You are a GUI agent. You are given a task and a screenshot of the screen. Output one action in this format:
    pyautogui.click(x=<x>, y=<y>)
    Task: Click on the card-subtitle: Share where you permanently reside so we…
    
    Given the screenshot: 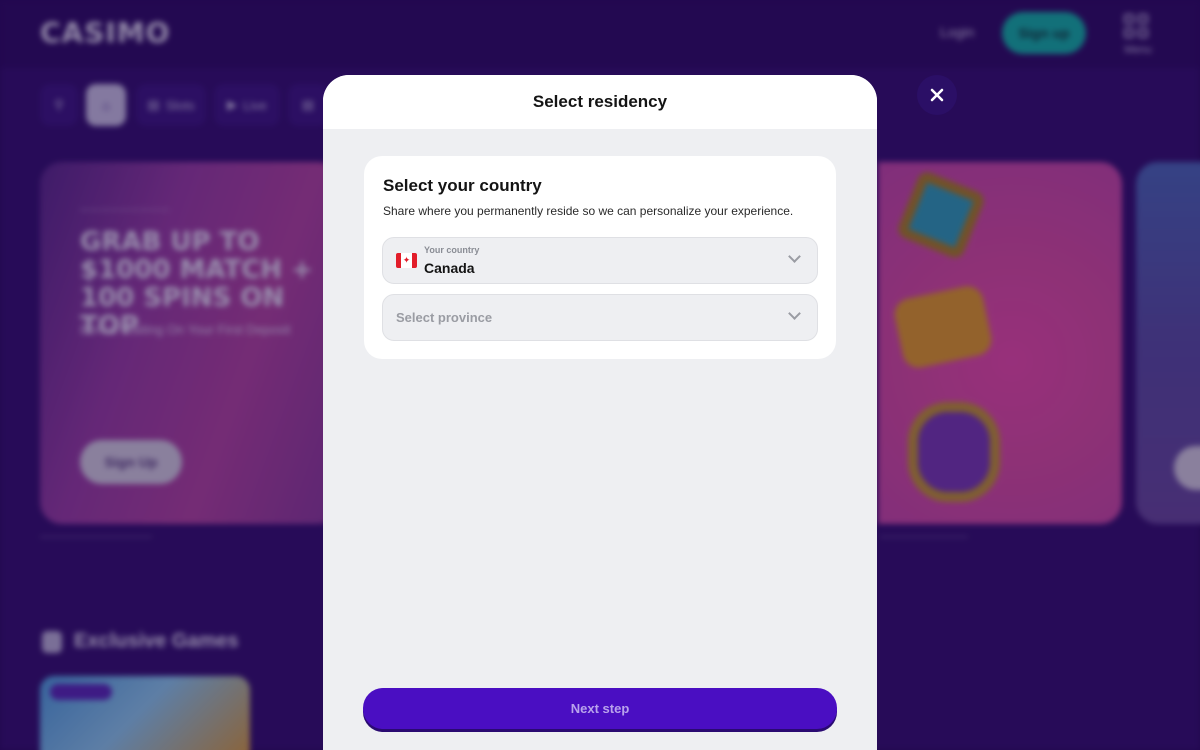 What is the action you would take?
    pyautogui.click(x=588, y=211)
    